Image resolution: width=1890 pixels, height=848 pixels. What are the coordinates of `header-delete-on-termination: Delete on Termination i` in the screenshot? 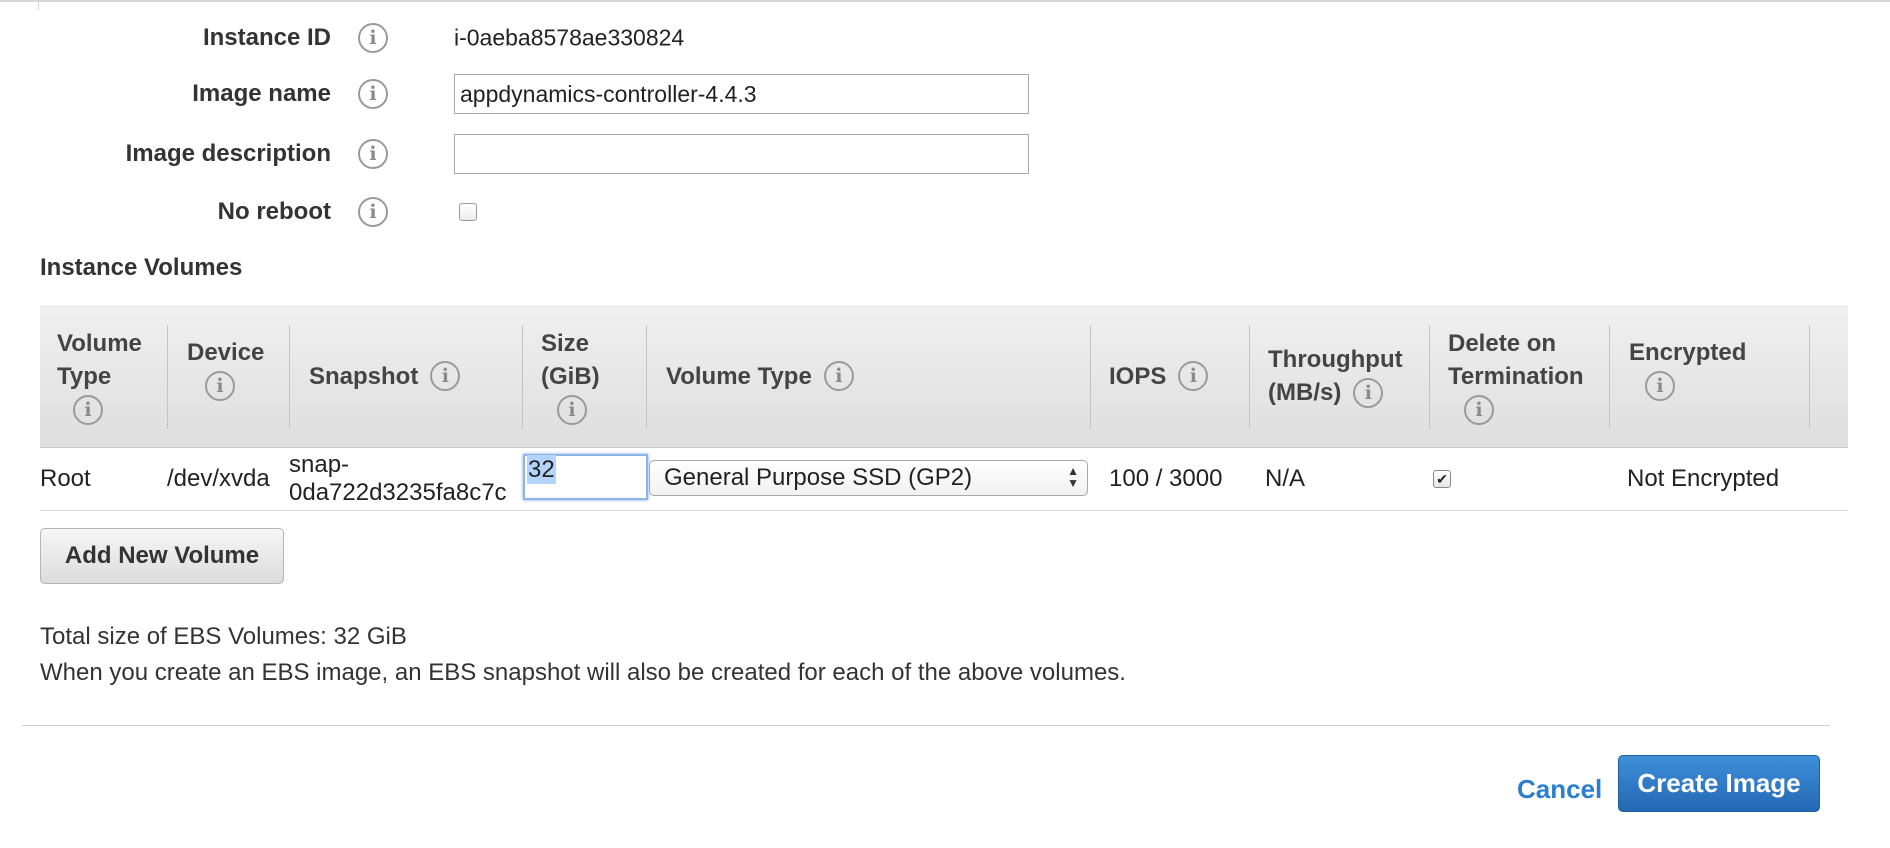 It's located at (1516, 376).